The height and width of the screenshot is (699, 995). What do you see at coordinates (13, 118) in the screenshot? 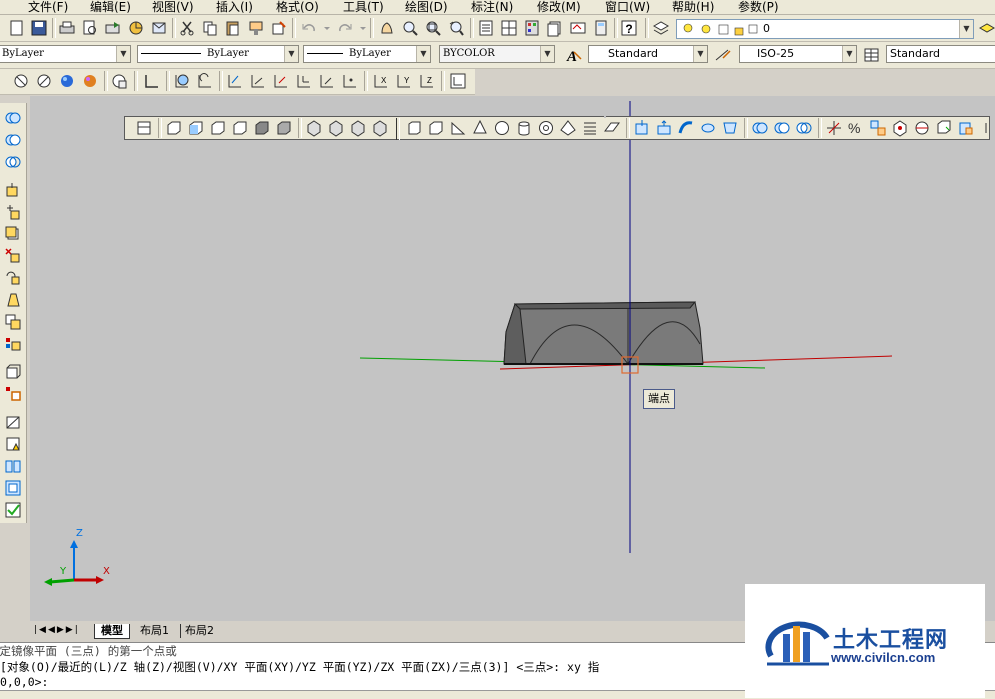
I see `union-icon` at bounding box center [13, 118].